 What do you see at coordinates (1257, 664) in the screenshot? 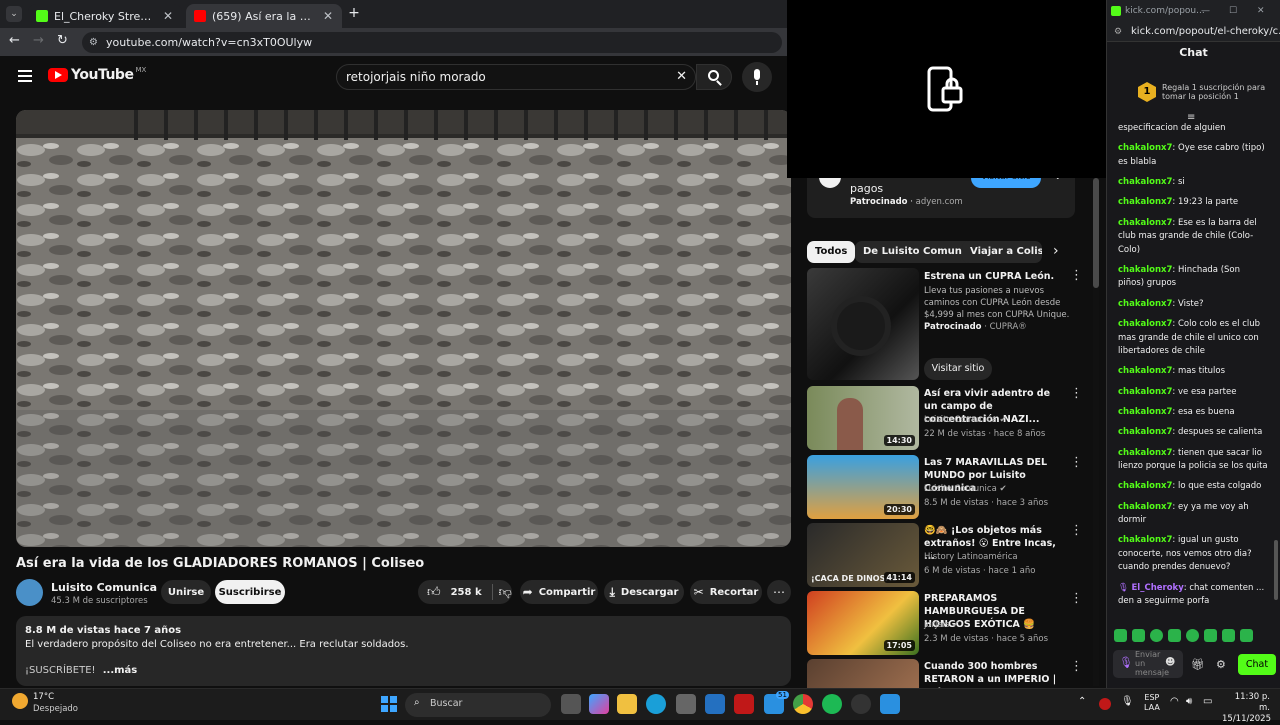
I see `send-chat-button: Chat` at bounding box center [1257, 664].